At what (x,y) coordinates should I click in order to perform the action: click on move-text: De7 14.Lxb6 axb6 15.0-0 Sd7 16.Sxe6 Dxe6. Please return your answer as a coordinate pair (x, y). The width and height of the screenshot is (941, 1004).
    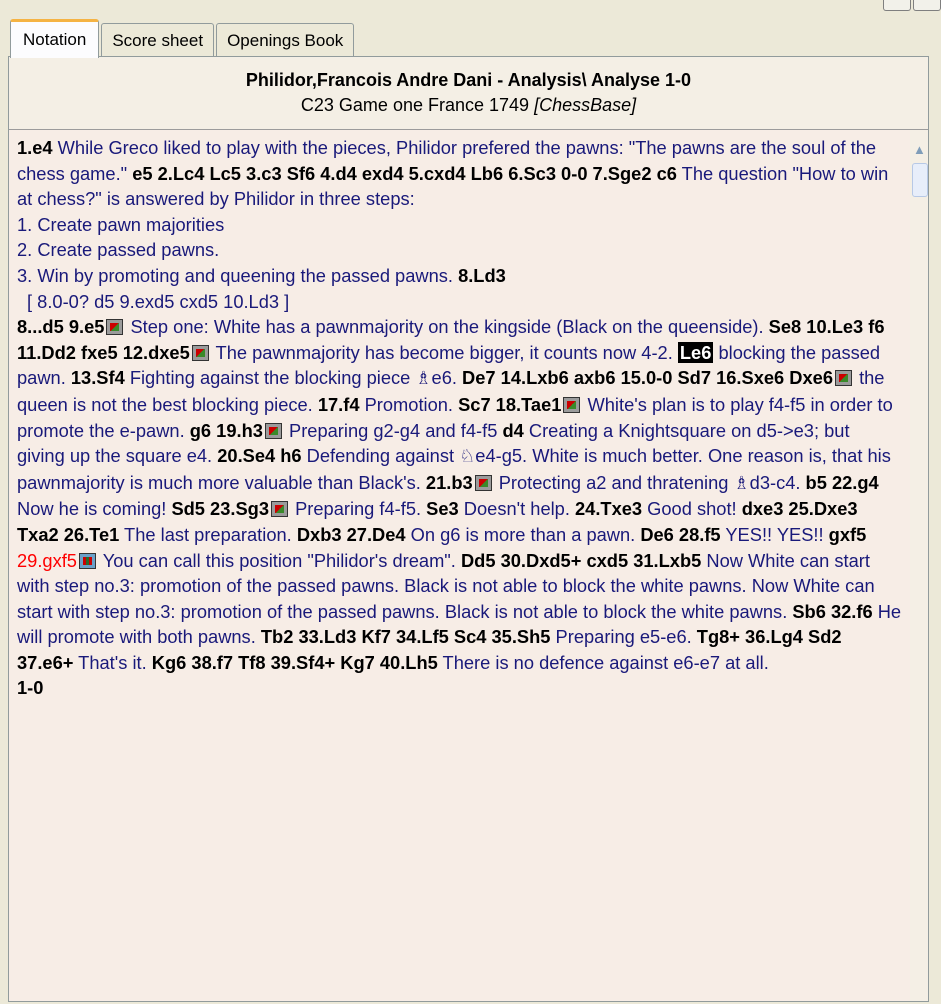
    Looking at the image, I should click on (647, 377).